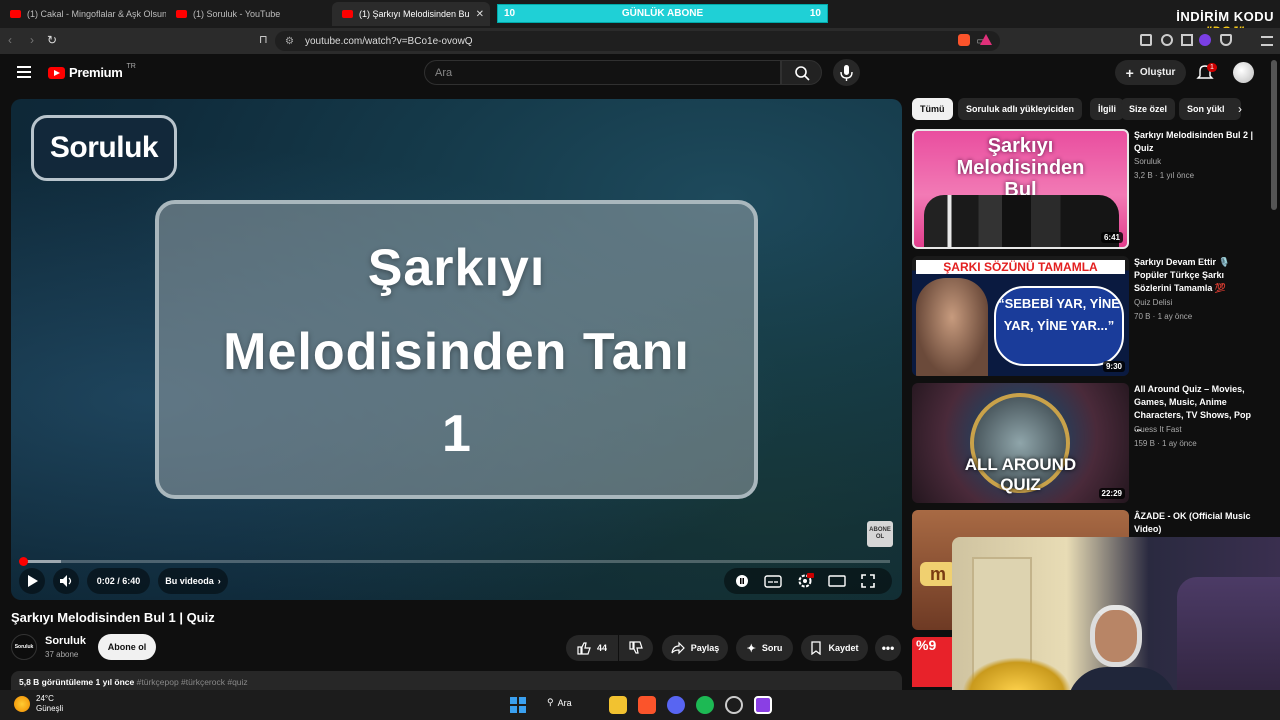  What do you see at coordinates (868, 581) in the screenshot?
I see `fullscreen-icon` at bounding box center [868, 581].